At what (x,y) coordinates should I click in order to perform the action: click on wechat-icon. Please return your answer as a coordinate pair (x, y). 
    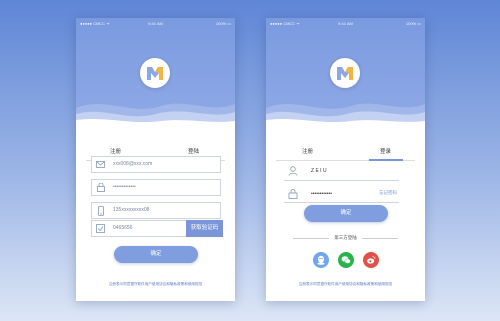
    Looking at the image, I should click on (346, 260).